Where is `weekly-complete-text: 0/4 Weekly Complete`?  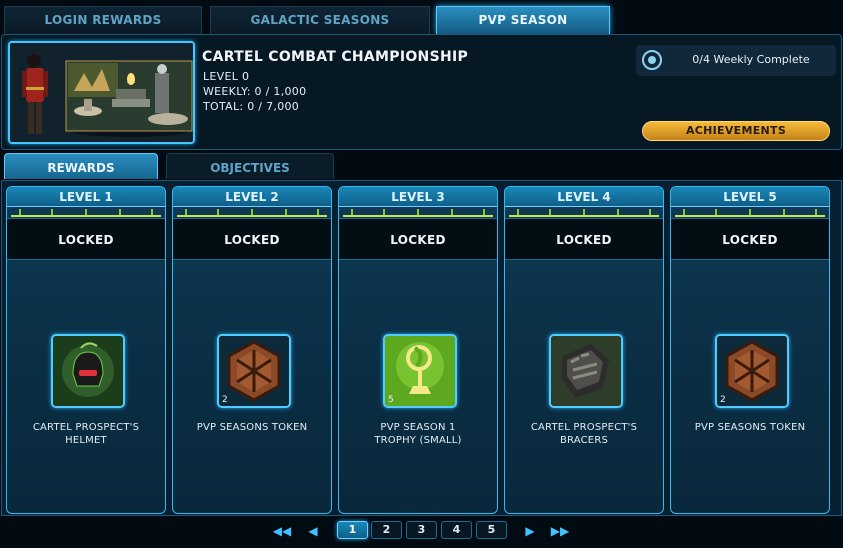
weekly-complete-text: 0/4 Weekly Complete is located at coordinates (751, 59).